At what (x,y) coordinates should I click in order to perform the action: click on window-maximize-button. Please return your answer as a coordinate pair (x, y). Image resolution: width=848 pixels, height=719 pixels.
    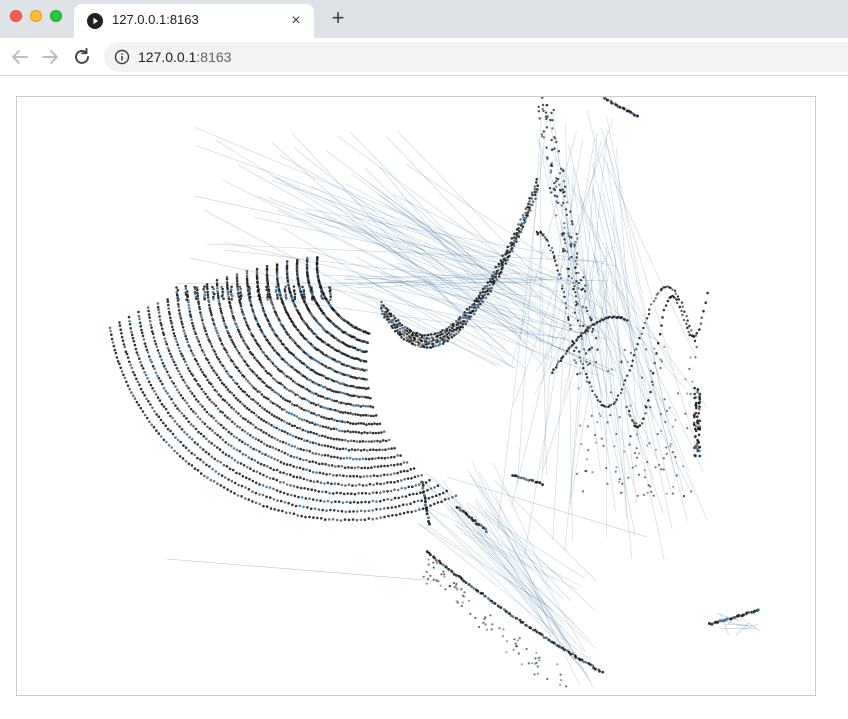
    Looking at the image, I should click on (56, 16).